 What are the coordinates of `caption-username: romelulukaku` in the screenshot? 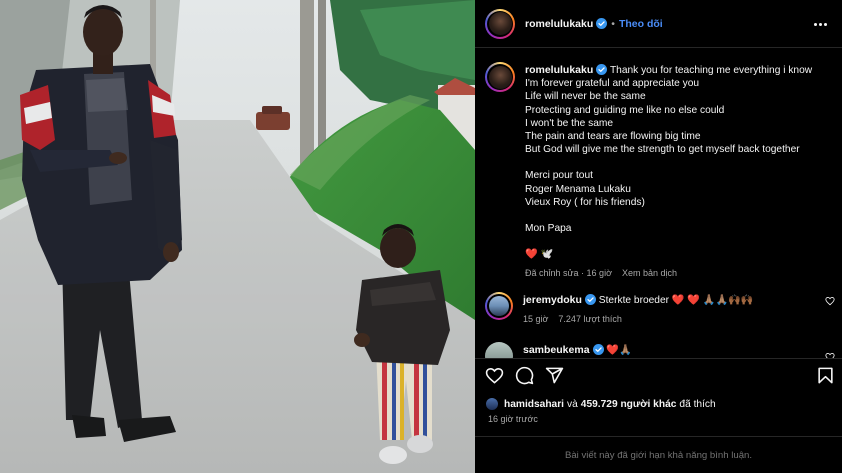 It's located at (559, 70).